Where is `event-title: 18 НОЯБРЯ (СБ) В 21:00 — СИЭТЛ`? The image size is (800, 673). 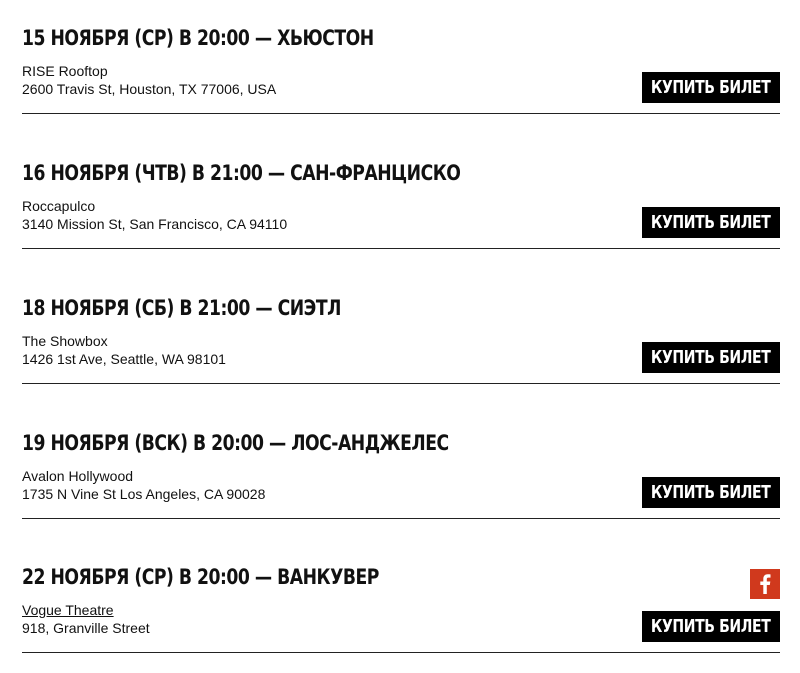
event-title: 18 НОЯБРЯ (СБ) В 21:00 — СИЭТЛ is located at coordinates (181, 308).